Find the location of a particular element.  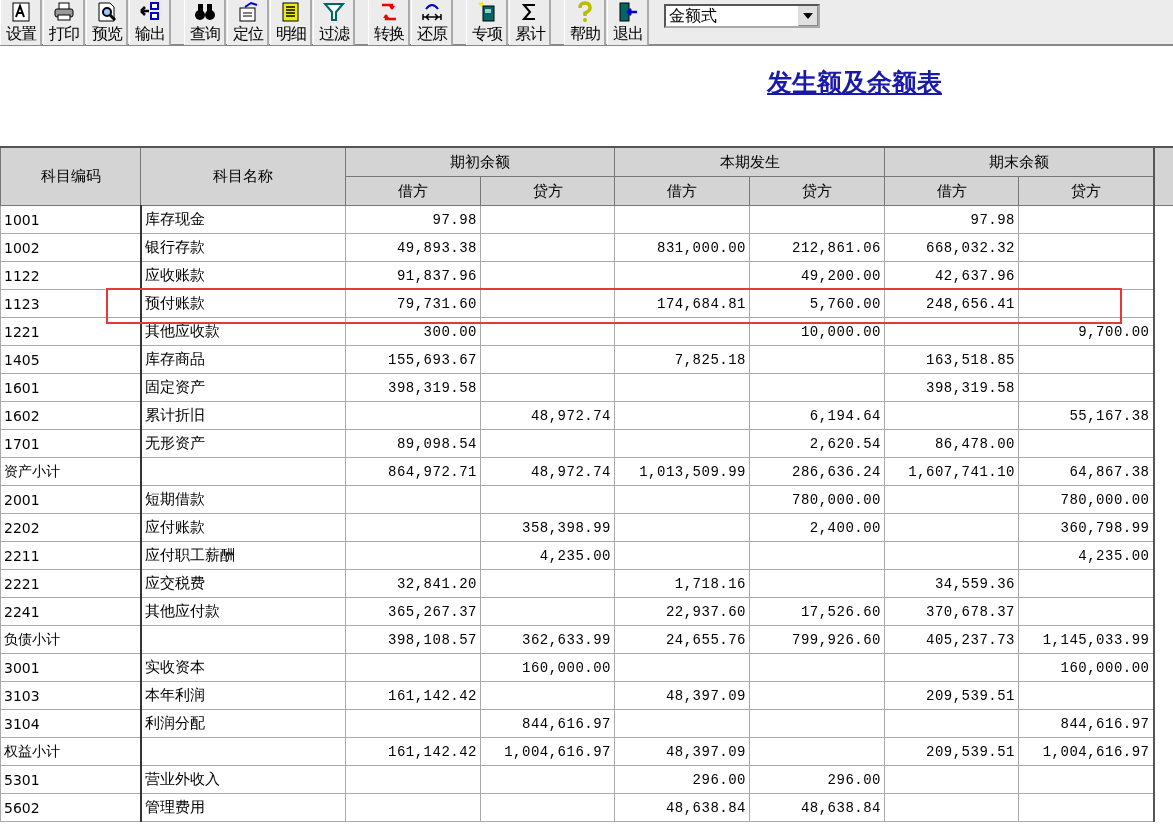

amount-cell: 24,655.76 is located at coordinates (682, 639).